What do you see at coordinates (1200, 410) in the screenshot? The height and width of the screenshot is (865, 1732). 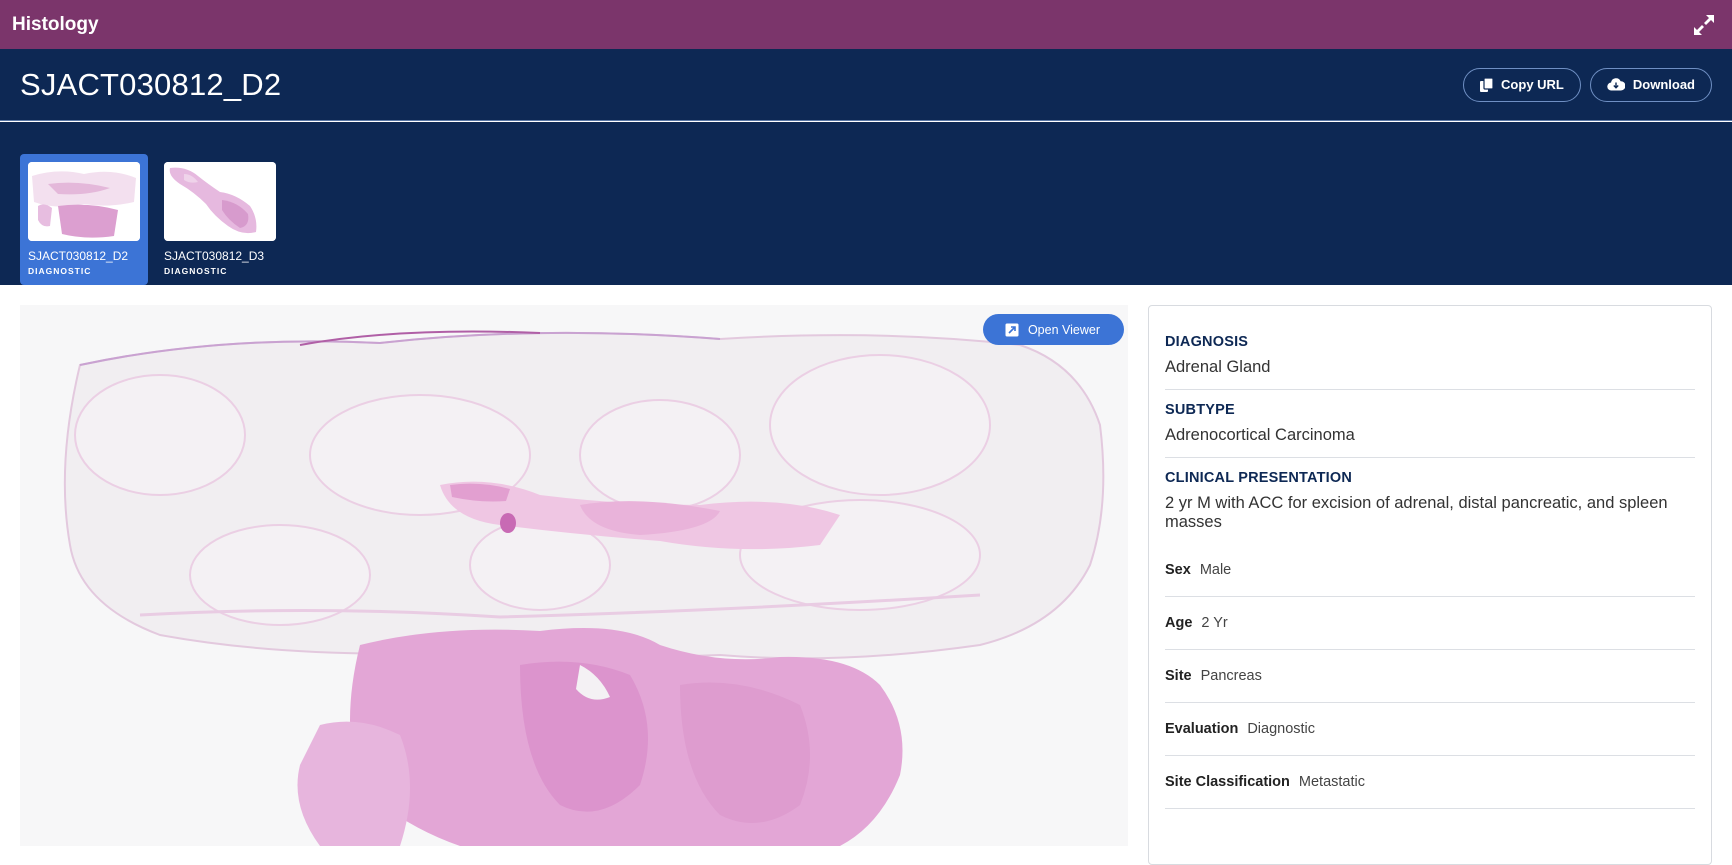 I see `subtype-label: SUBTYPE` at bounding box center [1200, 410].